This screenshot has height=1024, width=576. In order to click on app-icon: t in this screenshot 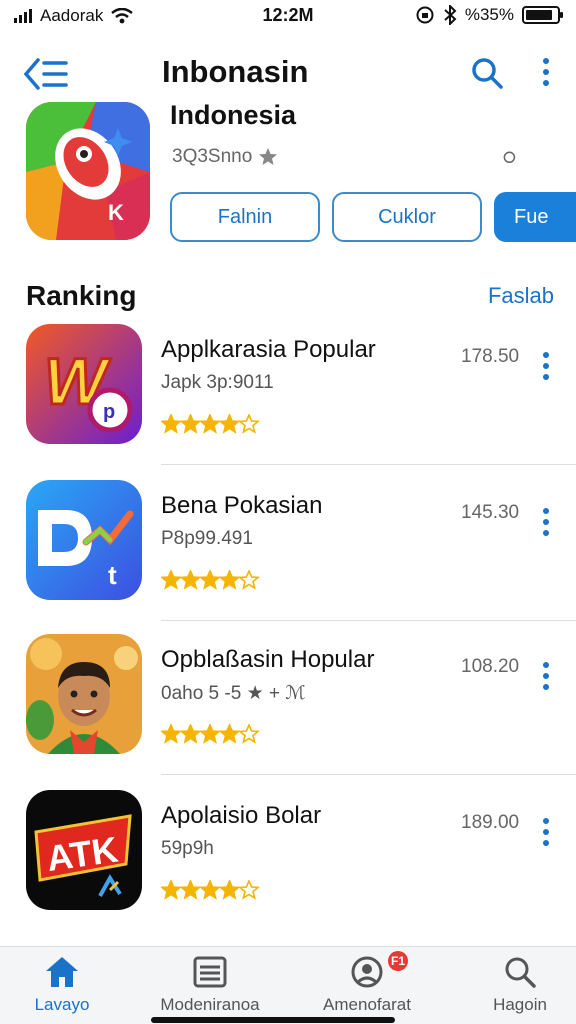, I will do `click(84, 540)`.